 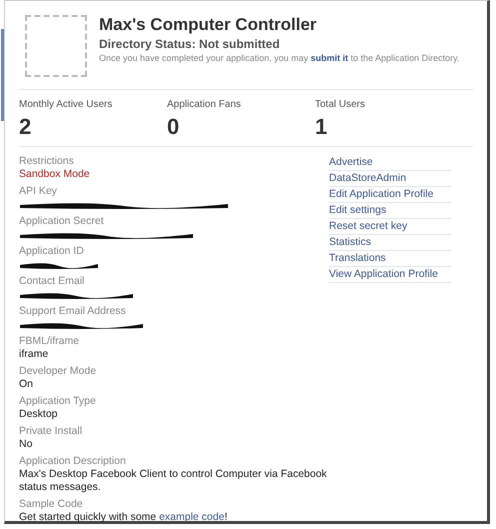 I want to click on action-link: Reset secret key, so click(x=390, y=227).